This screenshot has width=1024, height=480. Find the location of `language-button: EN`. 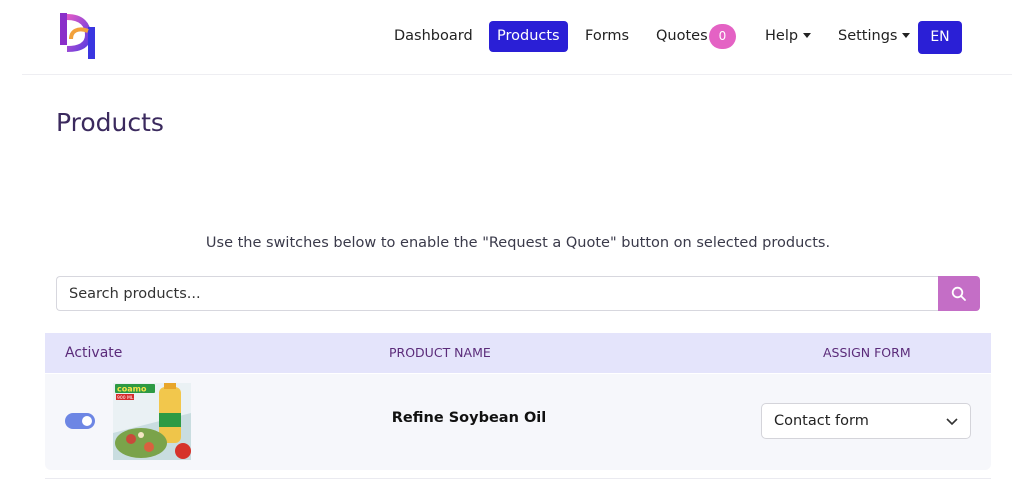

language-button: EN is located at coordinates (940, 37).